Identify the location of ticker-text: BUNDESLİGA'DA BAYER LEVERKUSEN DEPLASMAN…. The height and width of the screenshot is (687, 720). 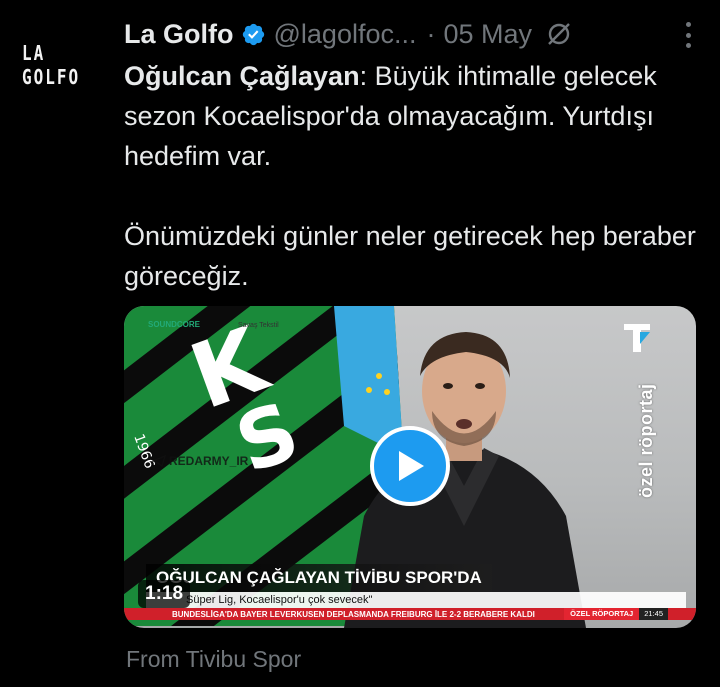
(353, 614).